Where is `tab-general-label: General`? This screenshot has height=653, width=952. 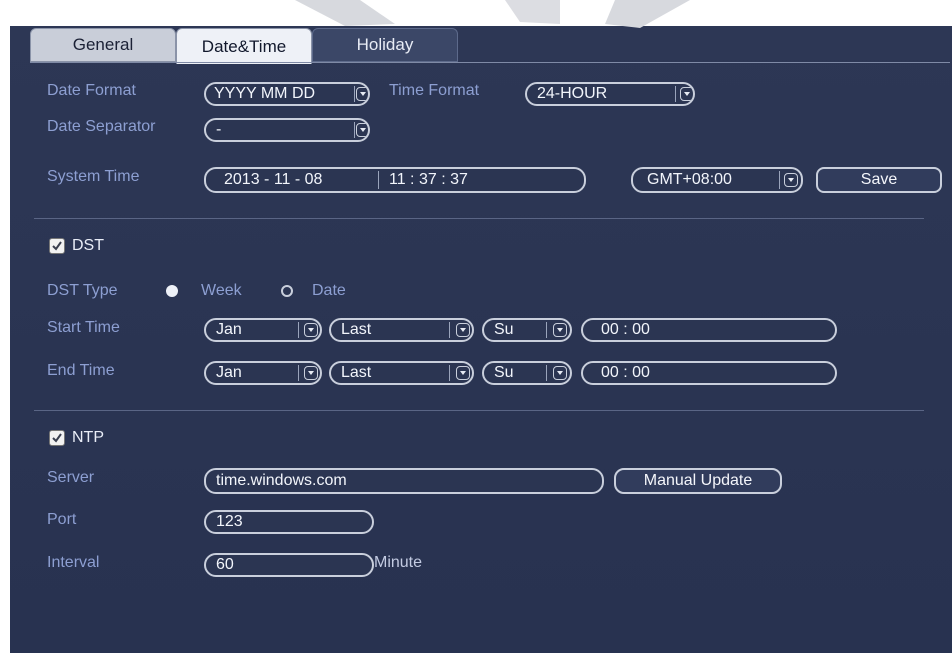
tab-general-label: General is located at coordinates (103, 44).